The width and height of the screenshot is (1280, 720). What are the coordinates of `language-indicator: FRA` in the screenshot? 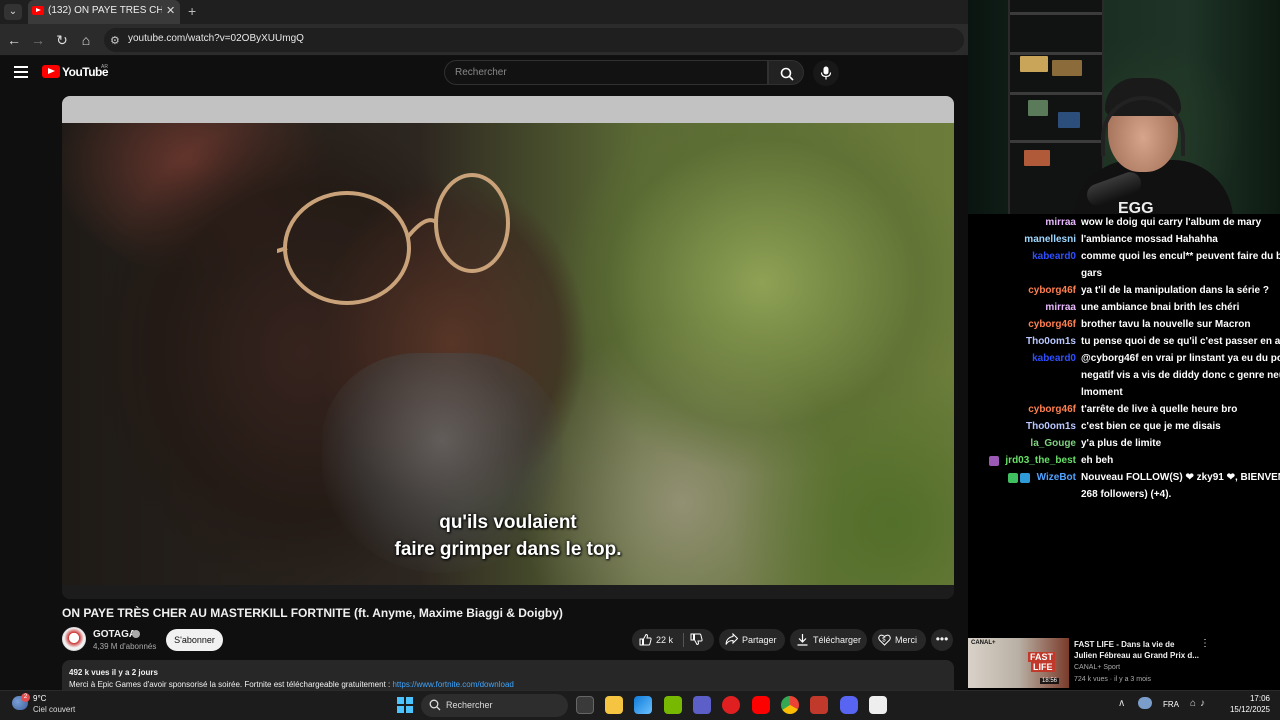 It's located at (1171, 704).